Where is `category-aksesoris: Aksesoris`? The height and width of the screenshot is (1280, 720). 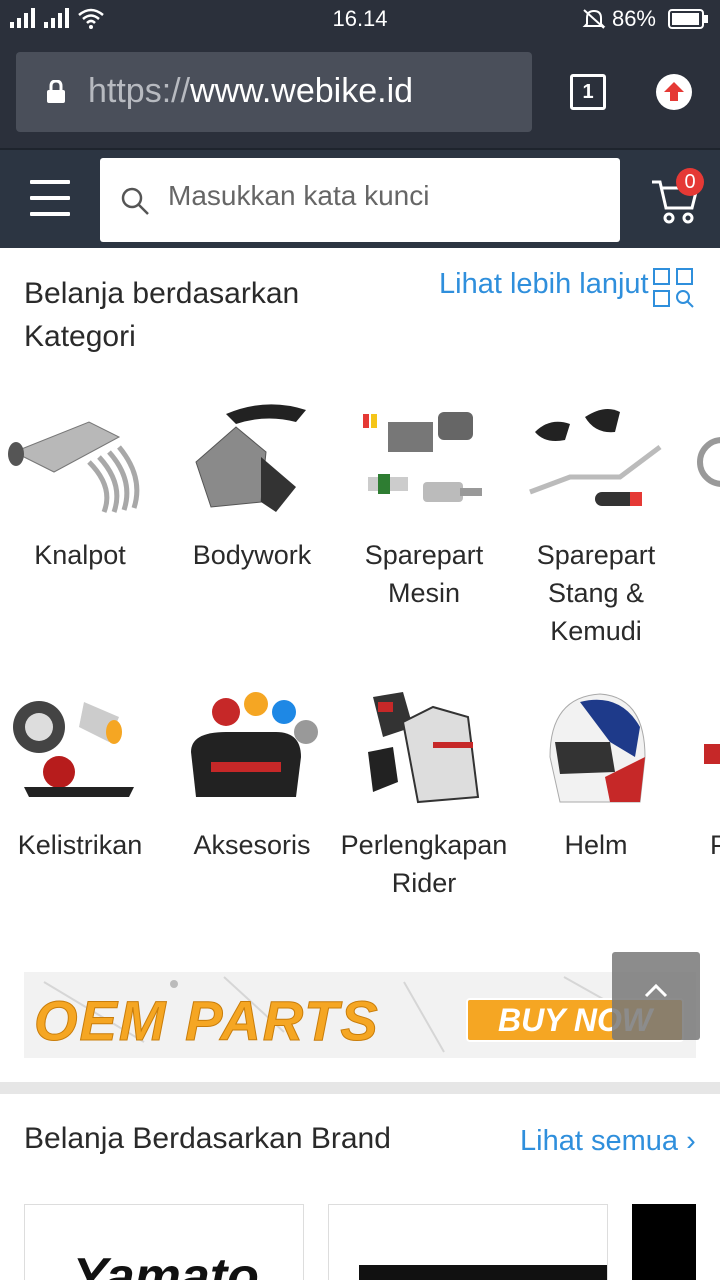
category-aksesoris: Aksesoris is located at coordinates (252, 773).